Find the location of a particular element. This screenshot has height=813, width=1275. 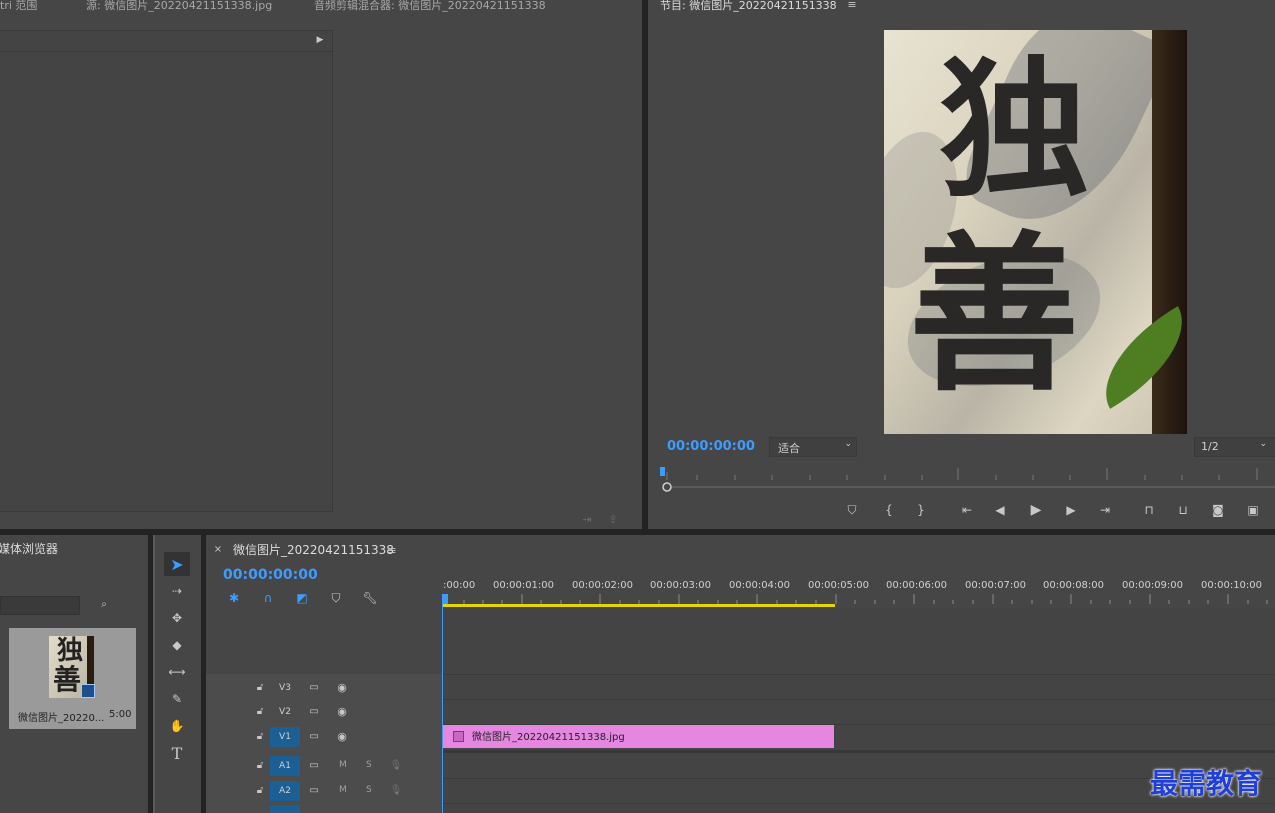

tools-divider is located at coordinates (154, 674).